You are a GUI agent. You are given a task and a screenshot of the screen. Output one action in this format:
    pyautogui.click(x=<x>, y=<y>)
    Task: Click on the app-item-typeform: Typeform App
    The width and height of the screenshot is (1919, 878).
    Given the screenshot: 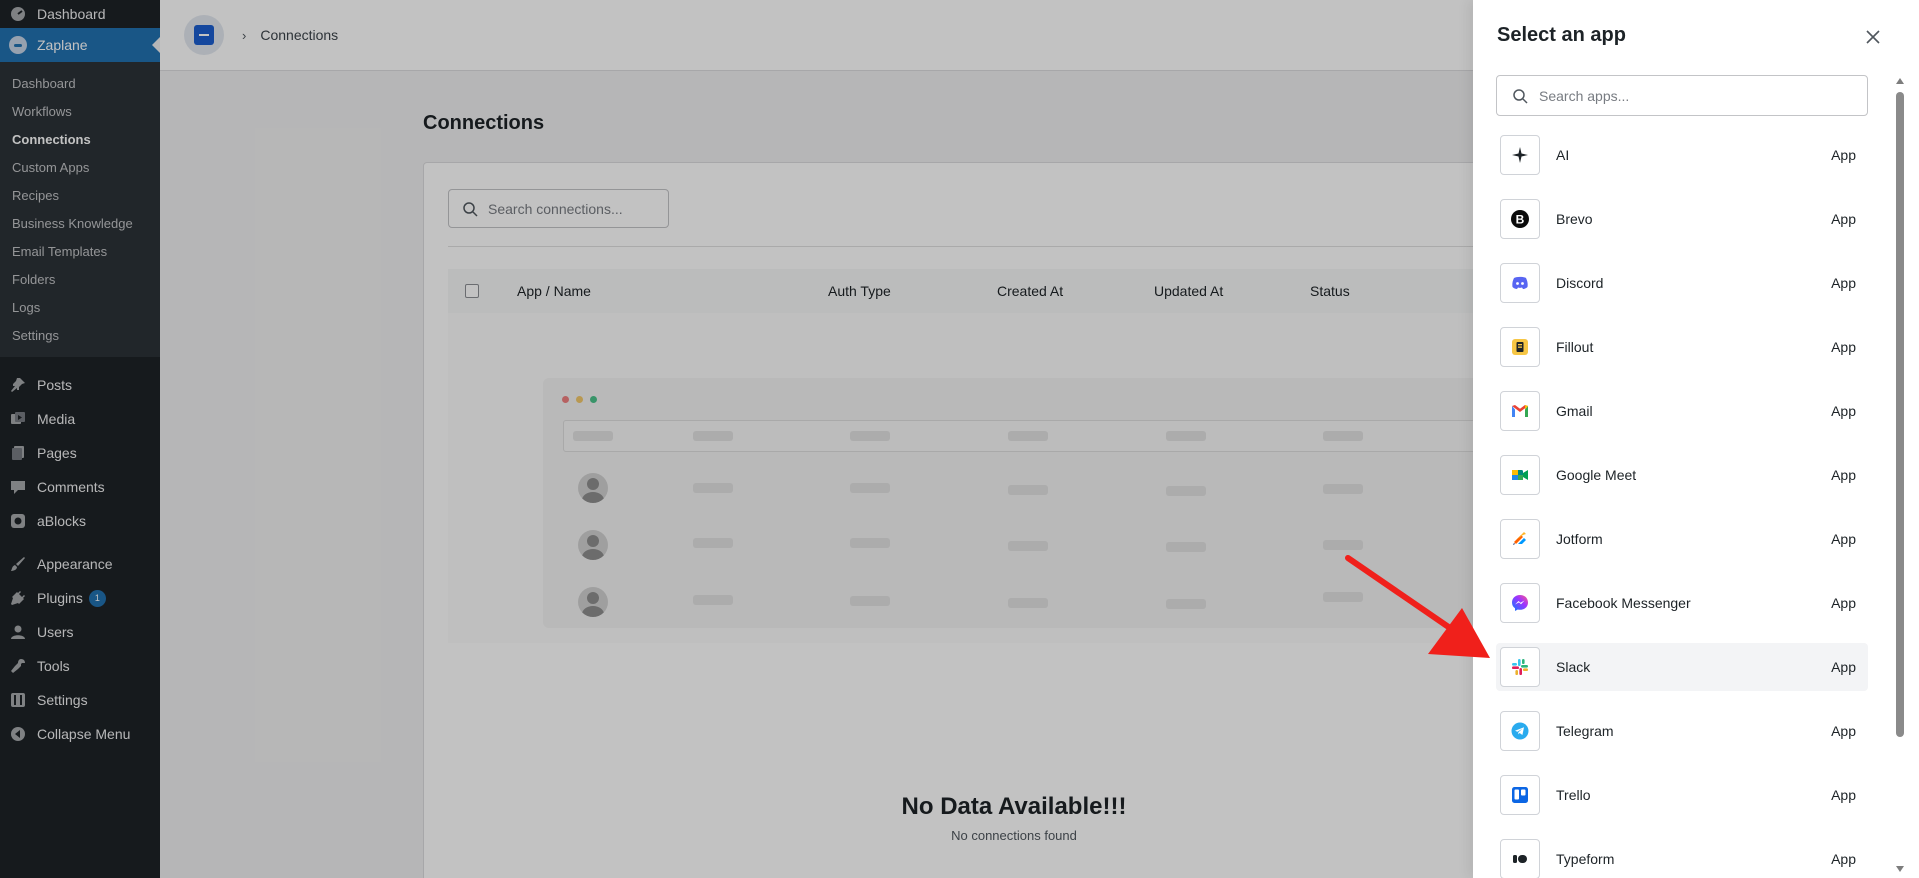 What is the action you would take?
    pyautogui.click(x=1682, y=856)
    